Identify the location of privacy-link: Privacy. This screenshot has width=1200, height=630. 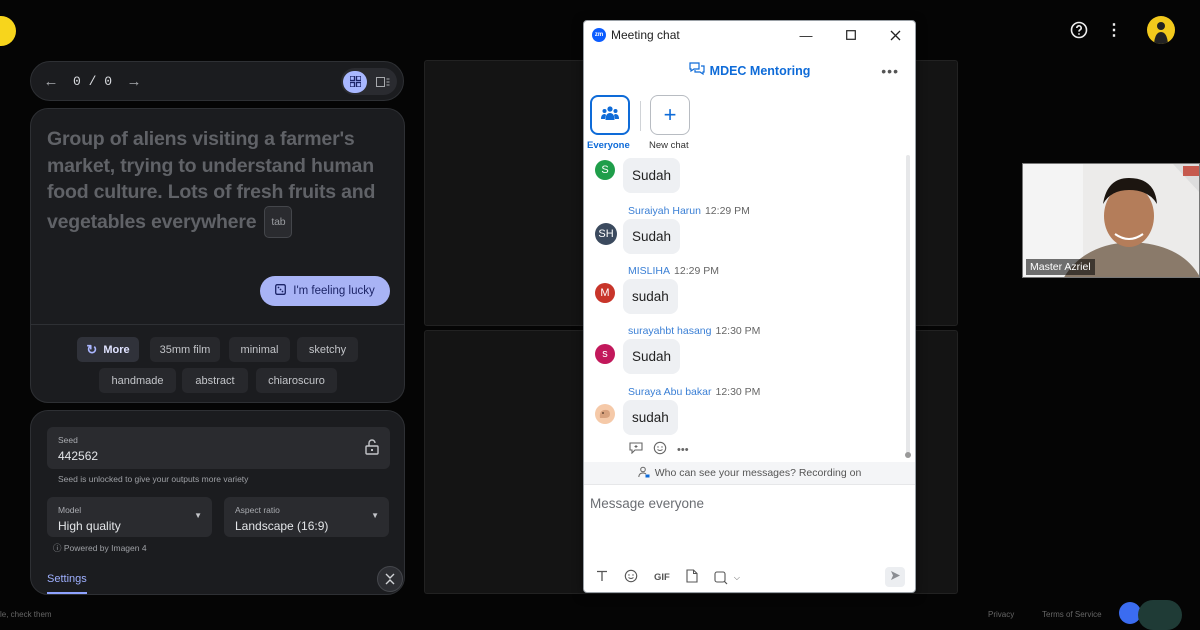
(1001, 614).